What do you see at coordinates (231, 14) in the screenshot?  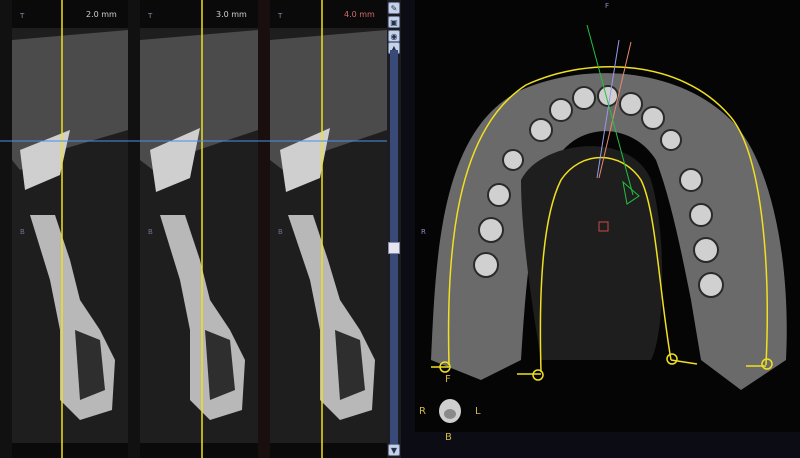 I see `slice-thickness: 3.0 mm` at bounding box center [231, 14].